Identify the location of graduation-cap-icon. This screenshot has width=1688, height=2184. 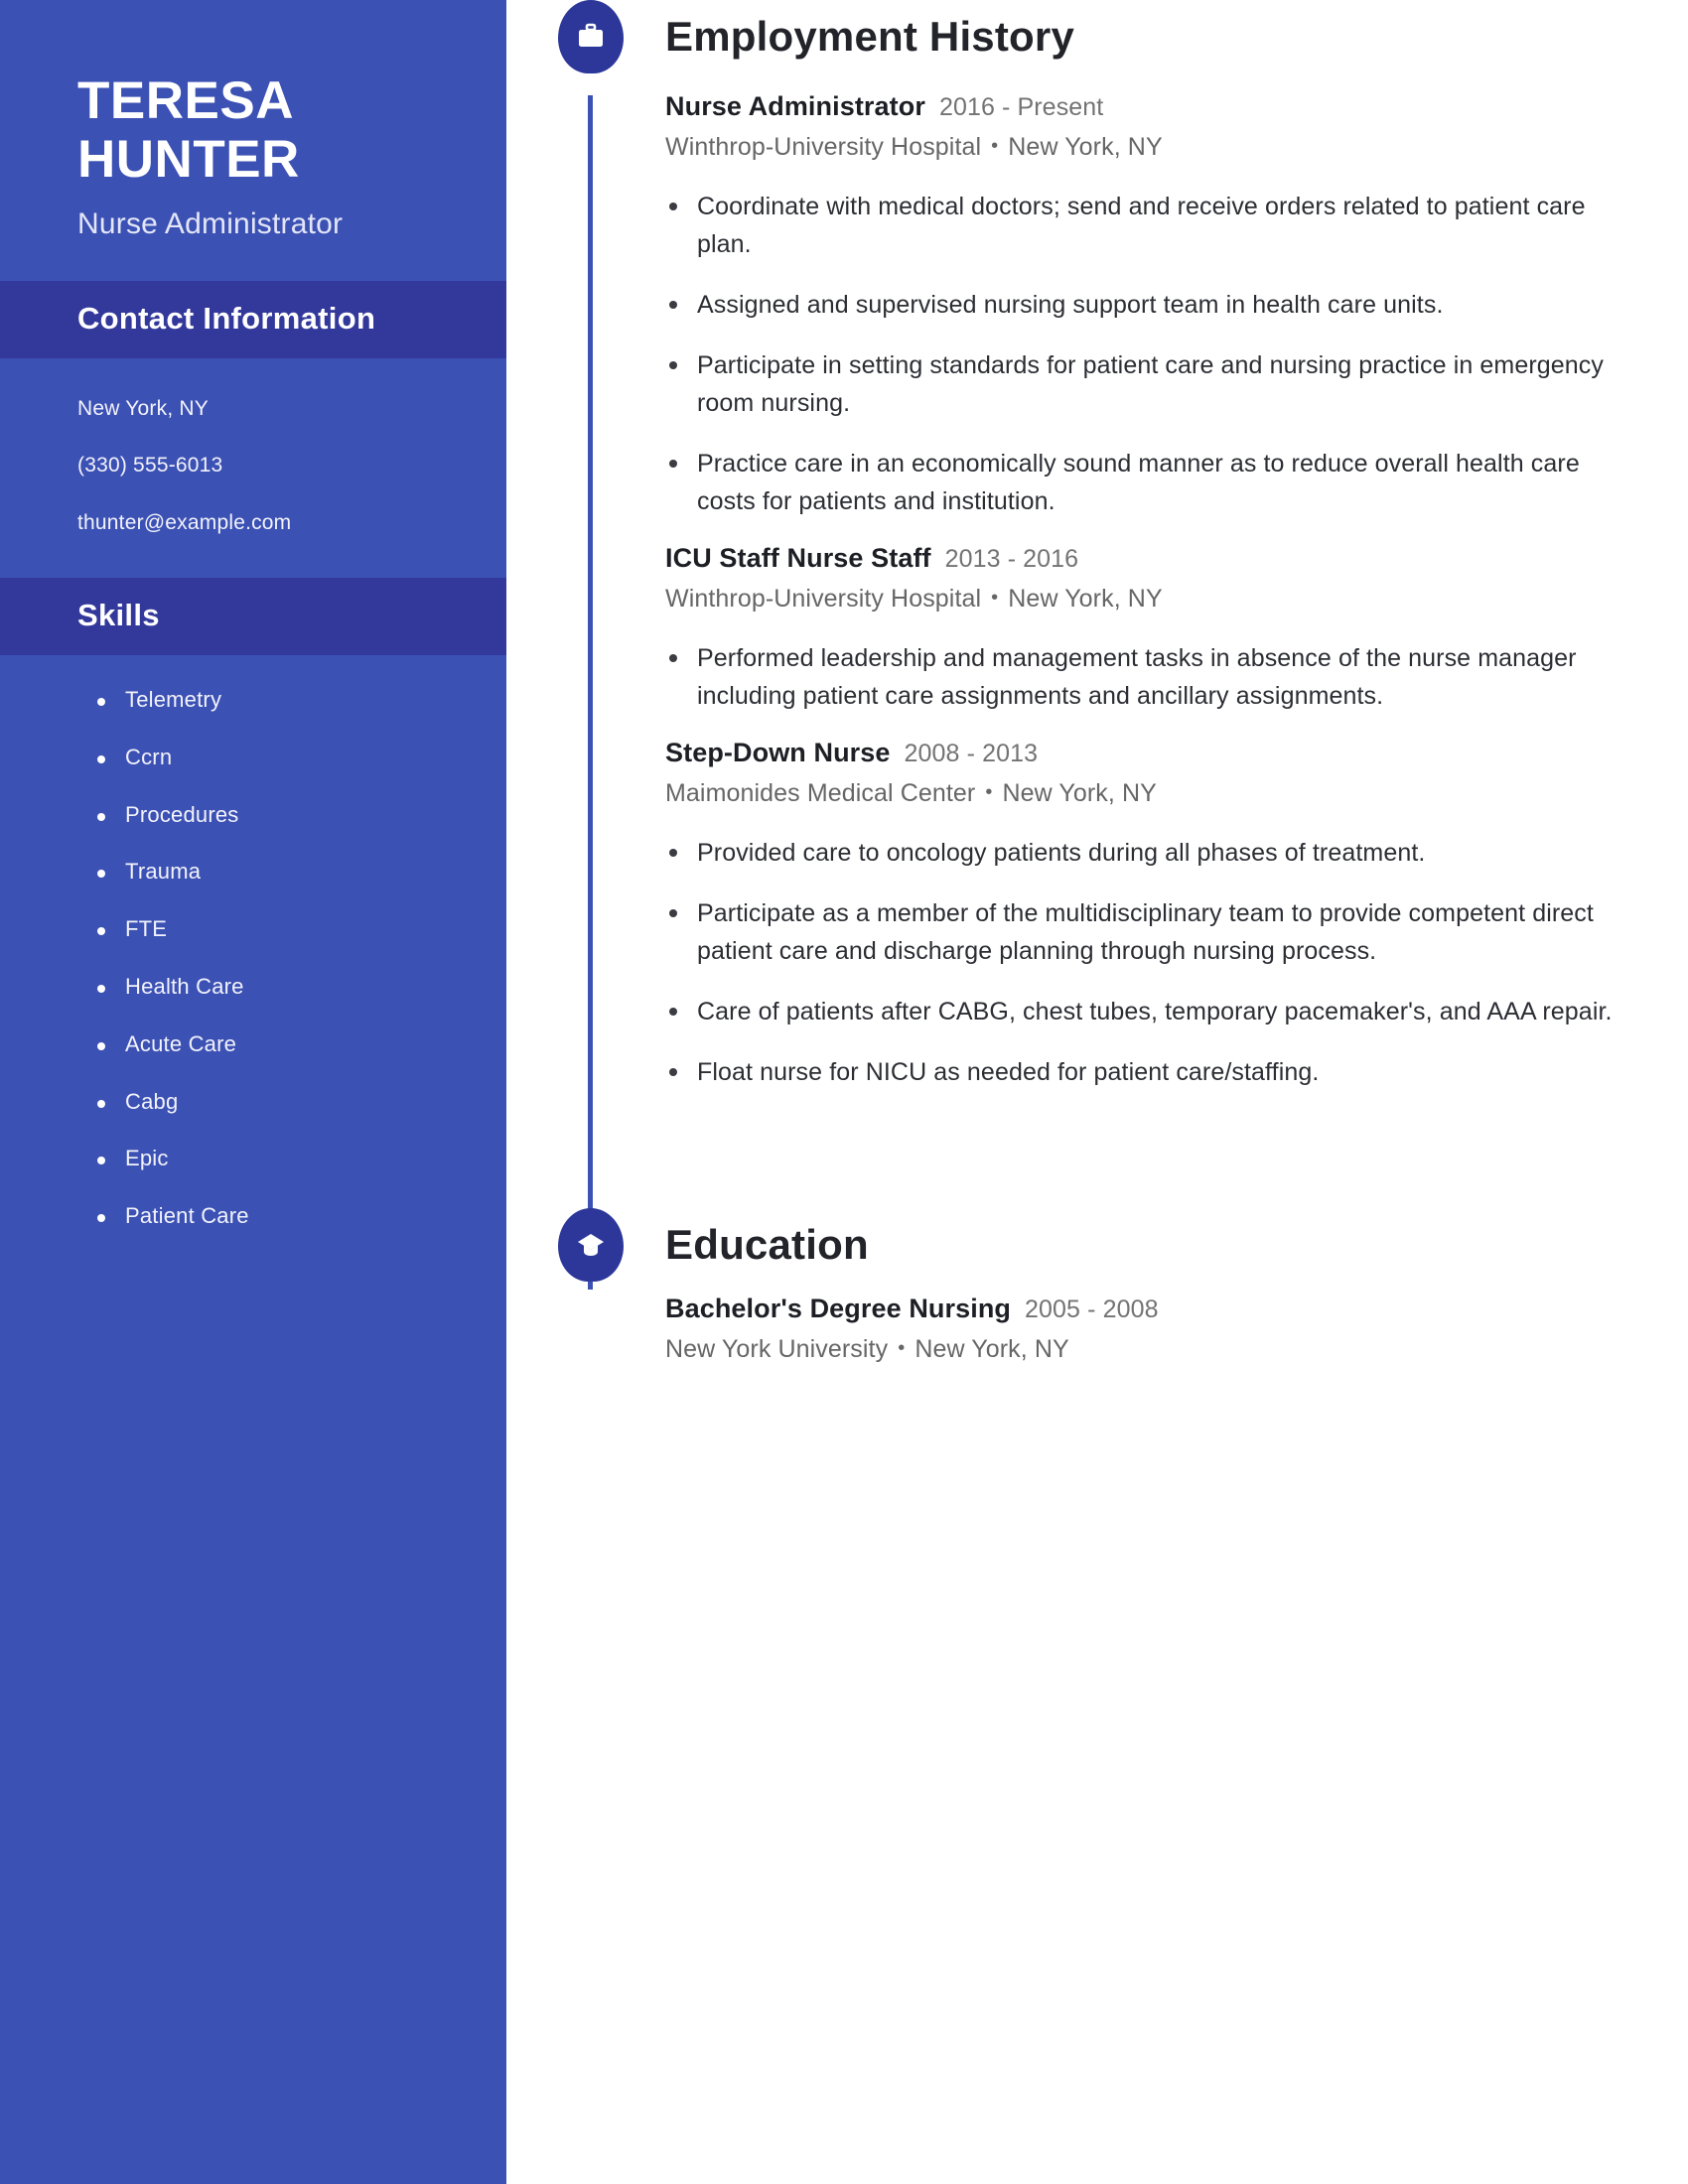
(591, 1245).